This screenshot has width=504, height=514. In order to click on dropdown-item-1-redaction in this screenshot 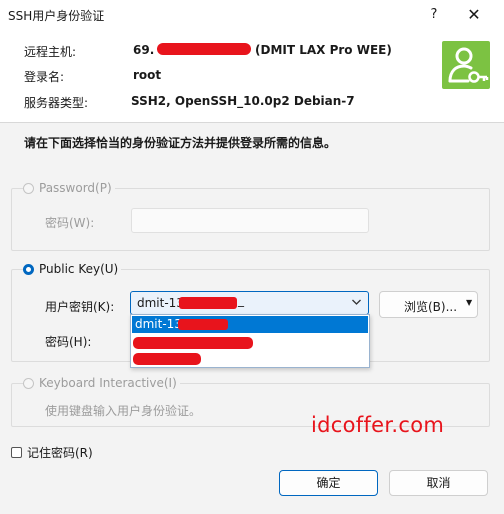, I will do `click(203, 324)`.